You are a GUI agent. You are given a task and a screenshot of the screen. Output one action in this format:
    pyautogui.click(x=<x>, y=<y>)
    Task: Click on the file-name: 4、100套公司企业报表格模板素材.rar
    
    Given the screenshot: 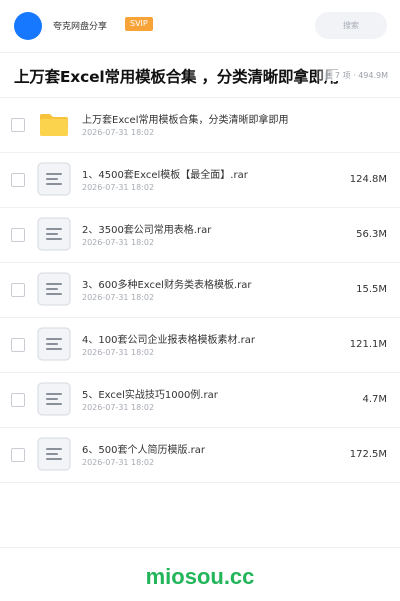 What is the action you would take?
    pyautogui.click(x=168, y=340)
    